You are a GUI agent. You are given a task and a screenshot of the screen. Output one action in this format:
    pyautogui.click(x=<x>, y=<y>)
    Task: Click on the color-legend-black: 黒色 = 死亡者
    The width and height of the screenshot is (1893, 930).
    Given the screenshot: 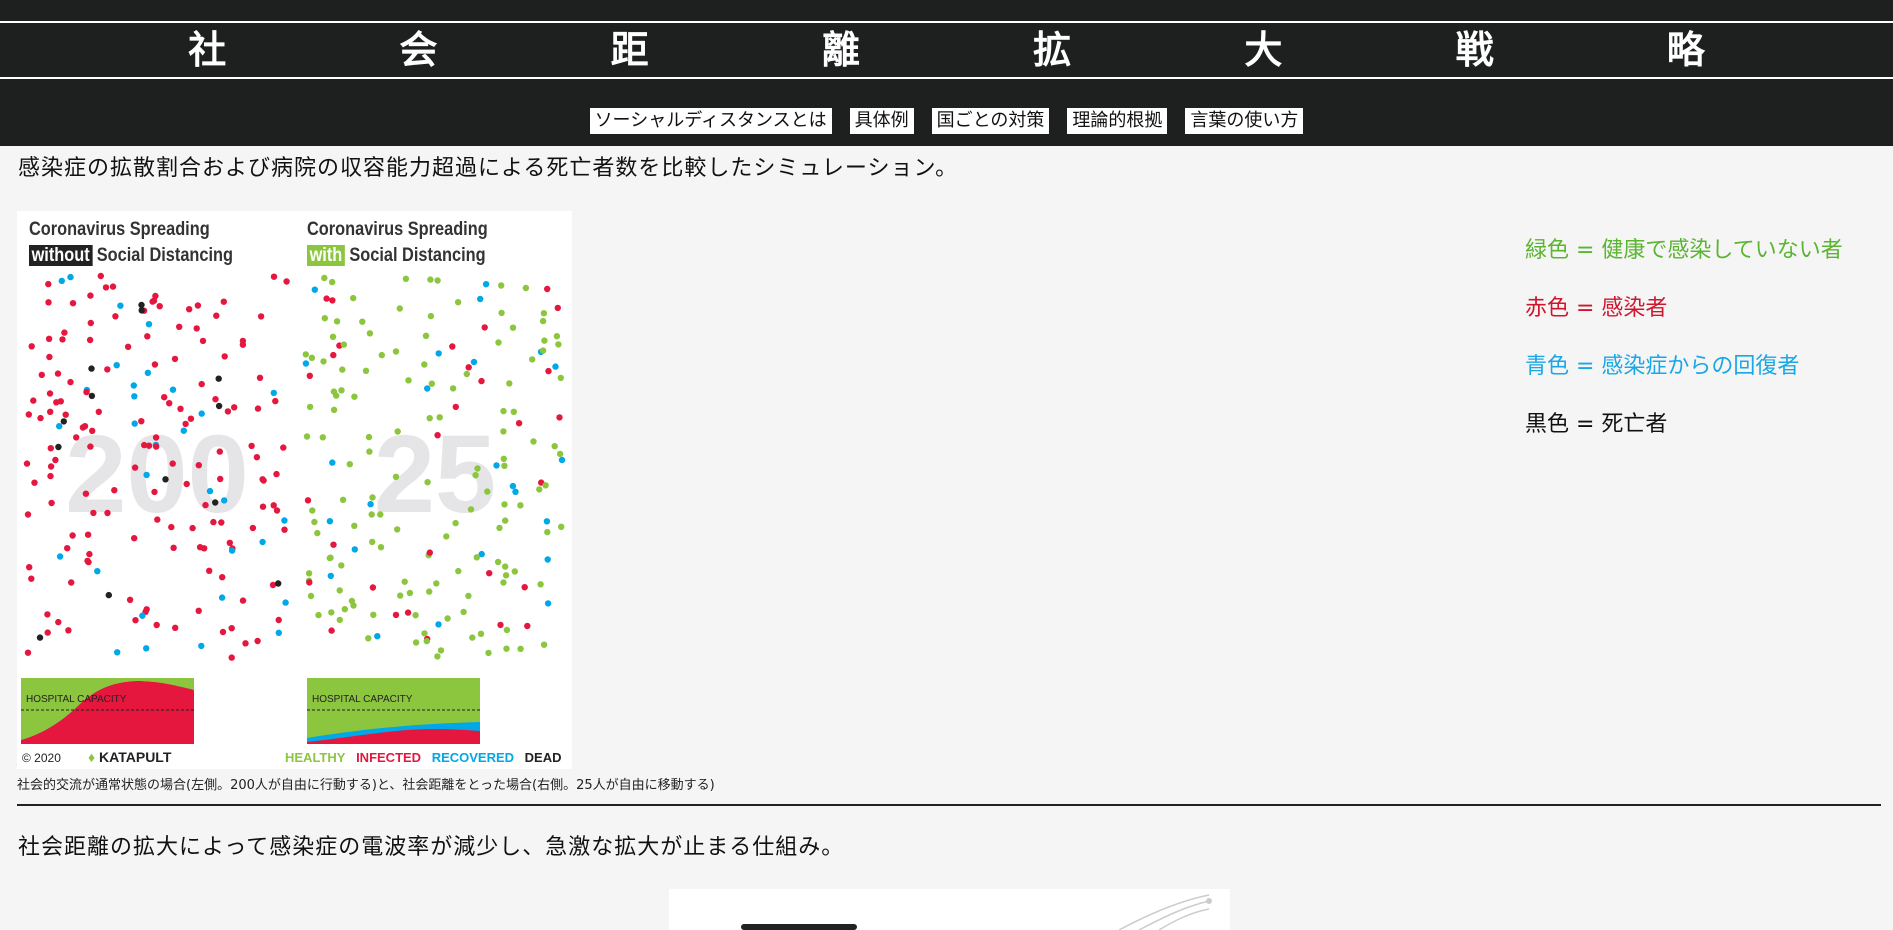 What is the action you would take?
    pyautogui.click(x=1596, y=424)
    